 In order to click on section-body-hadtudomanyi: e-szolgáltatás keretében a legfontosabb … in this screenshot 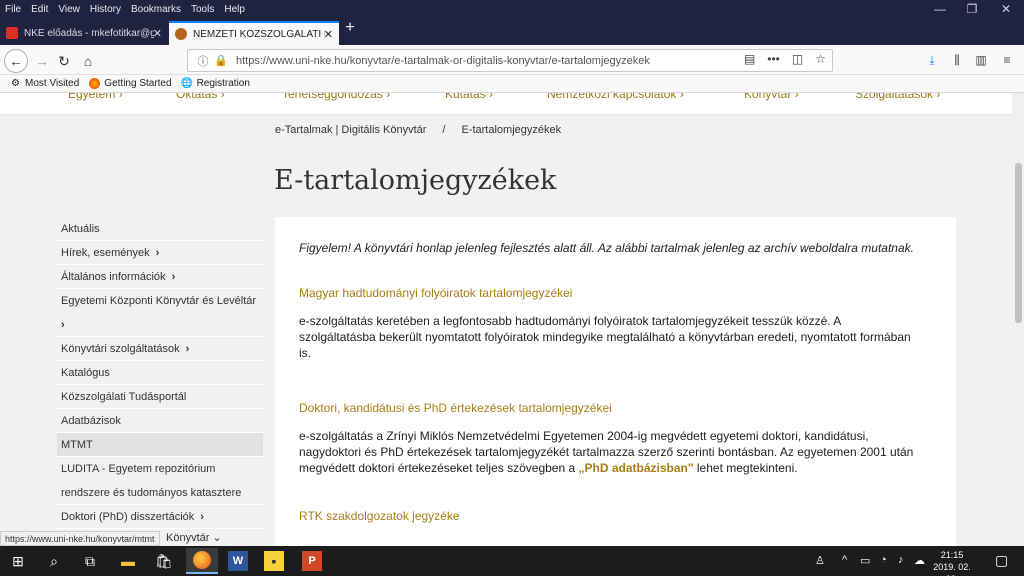, I will do `click(605, 337)`.